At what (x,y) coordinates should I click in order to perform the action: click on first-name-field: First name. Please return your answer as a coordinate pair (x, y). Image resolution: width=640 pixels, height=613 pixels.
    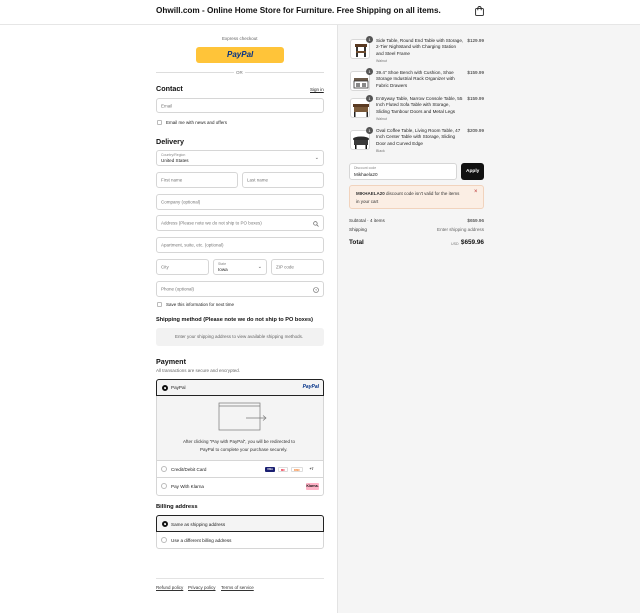
    Looking at the image, I should click on (197, 180).